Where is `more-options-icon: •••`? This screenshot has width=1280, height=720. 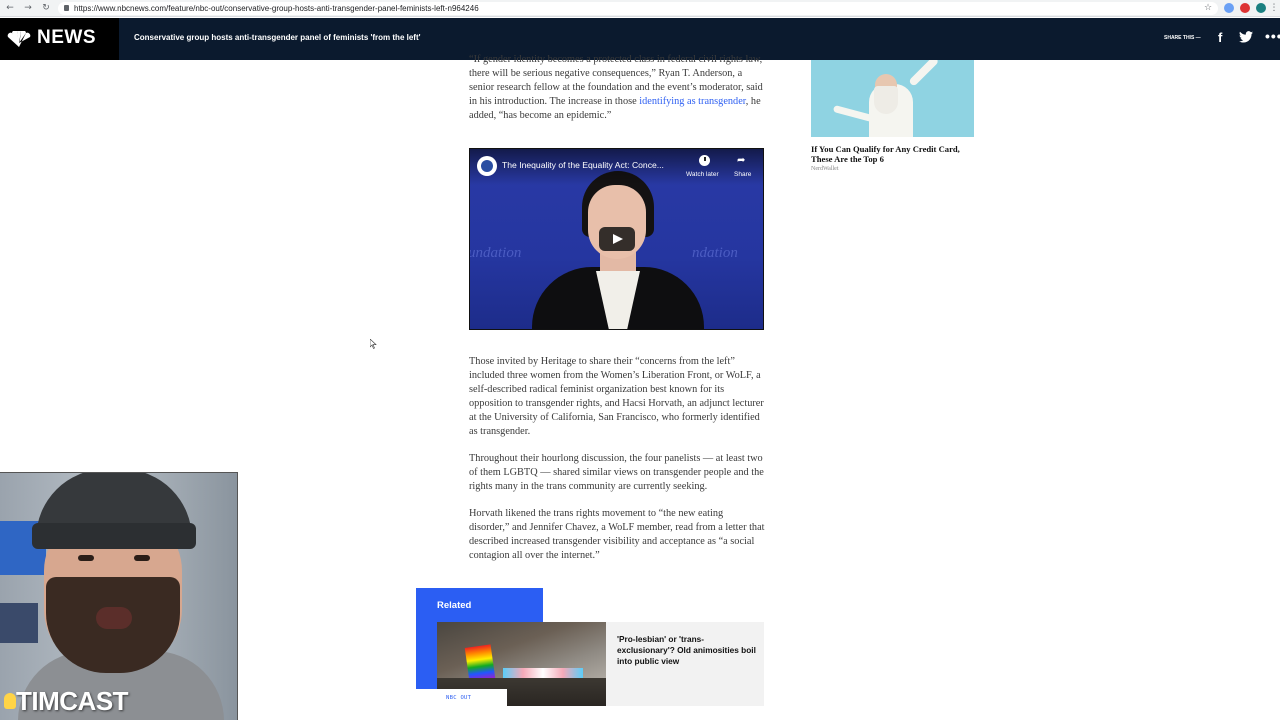
more-options-icon: ••• is located at coordinates (1272, 36).